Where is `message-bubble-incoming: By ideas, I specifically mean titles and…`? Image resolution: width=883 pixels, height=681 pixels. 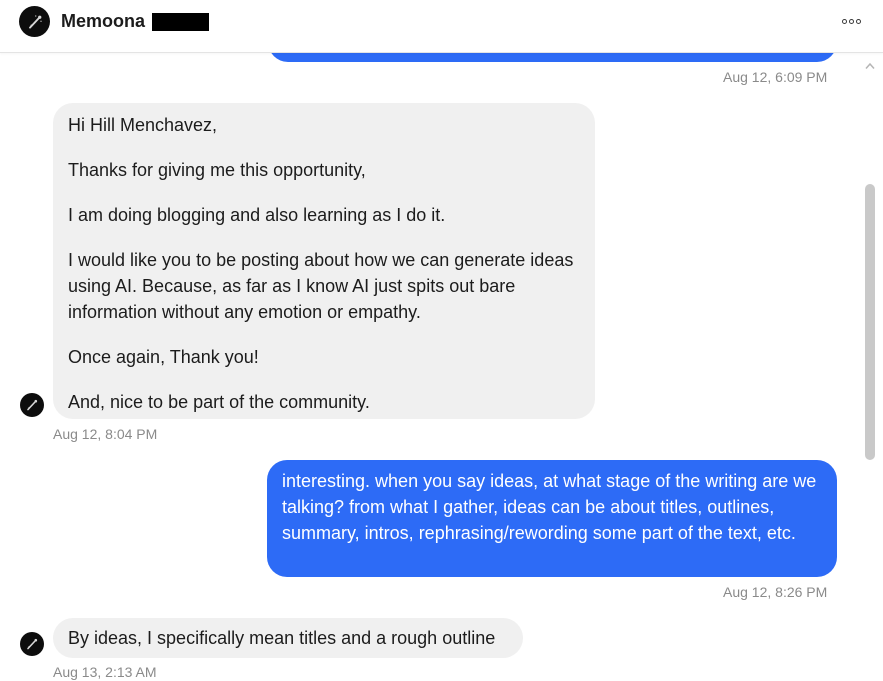
message-bubble-incoming: By ideas, I specifically mean titles and… is located at coordinates (288, 638).